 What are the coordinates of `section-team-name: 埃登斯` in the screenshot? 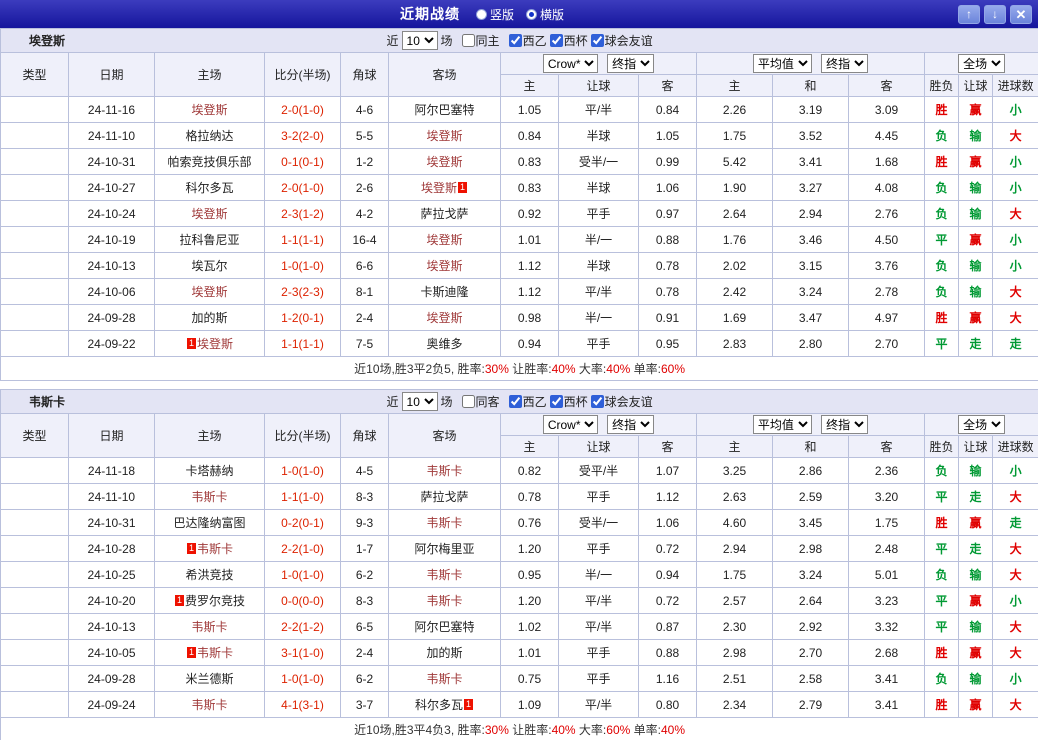 It's located at (47, 41).